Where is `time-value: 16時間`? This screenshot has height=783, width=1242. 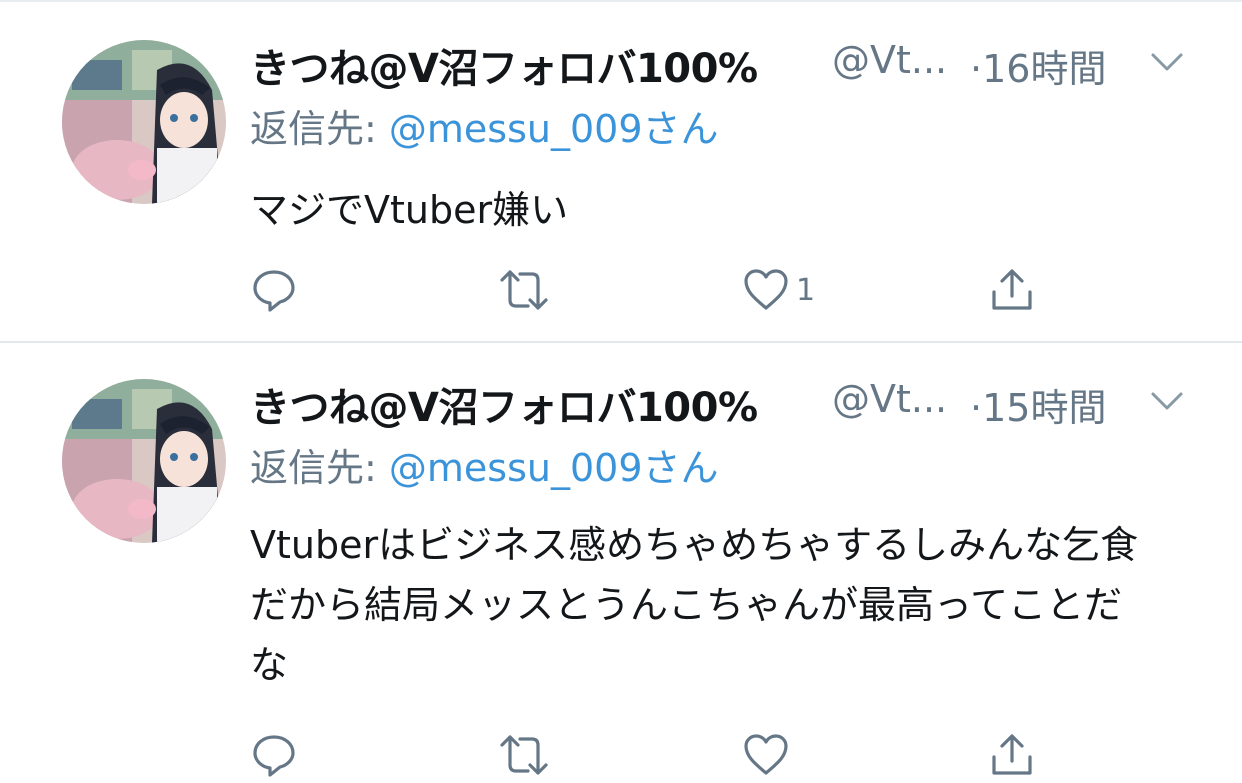 time-value: 16時間 is located at coordinates (1044, 69).